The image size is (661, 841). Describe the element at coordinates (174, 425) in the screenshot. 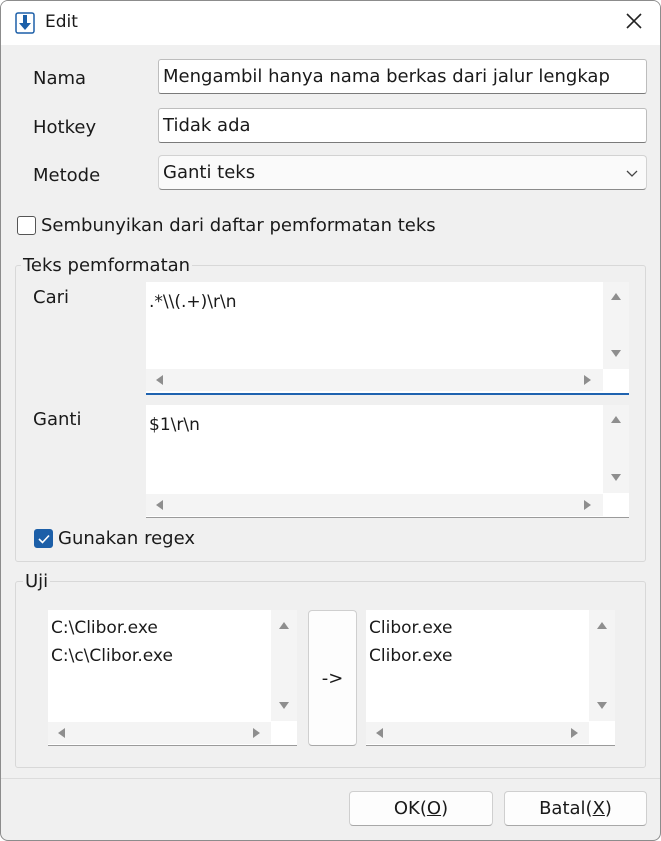

I see `ganti-textarea-value: $1\r\n` at that location.